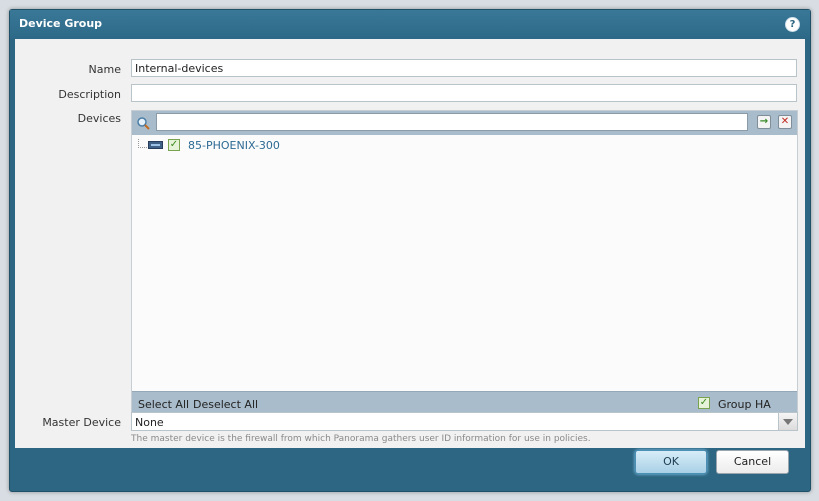 This screenshot has height=501, width=819. What do you see at coordinates (704, 403) in the screenshot?
I see `group-ha-peers-checkbox: ✓` at bounding box center [704, 403].